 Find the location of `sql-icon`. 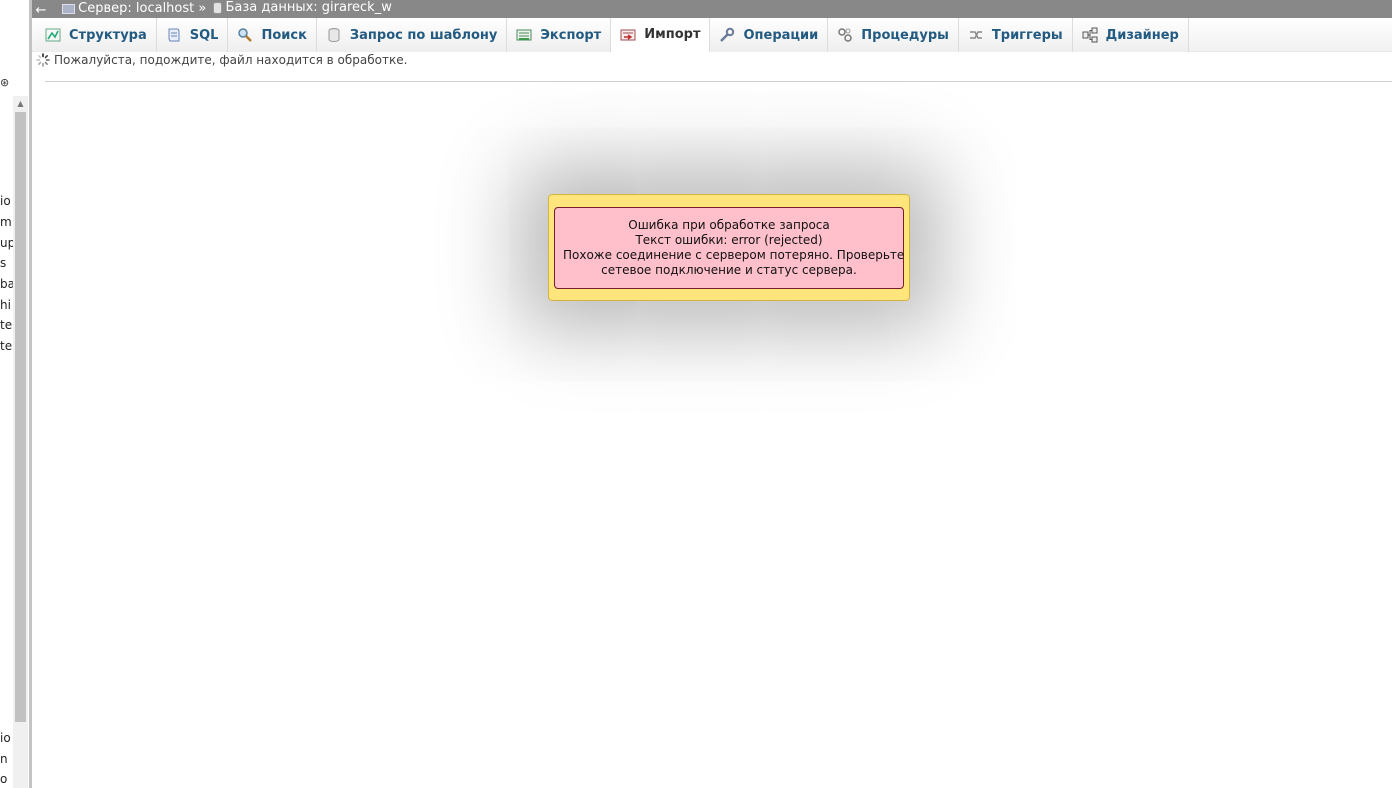

sql-icon is located at coordinates (174, 35).